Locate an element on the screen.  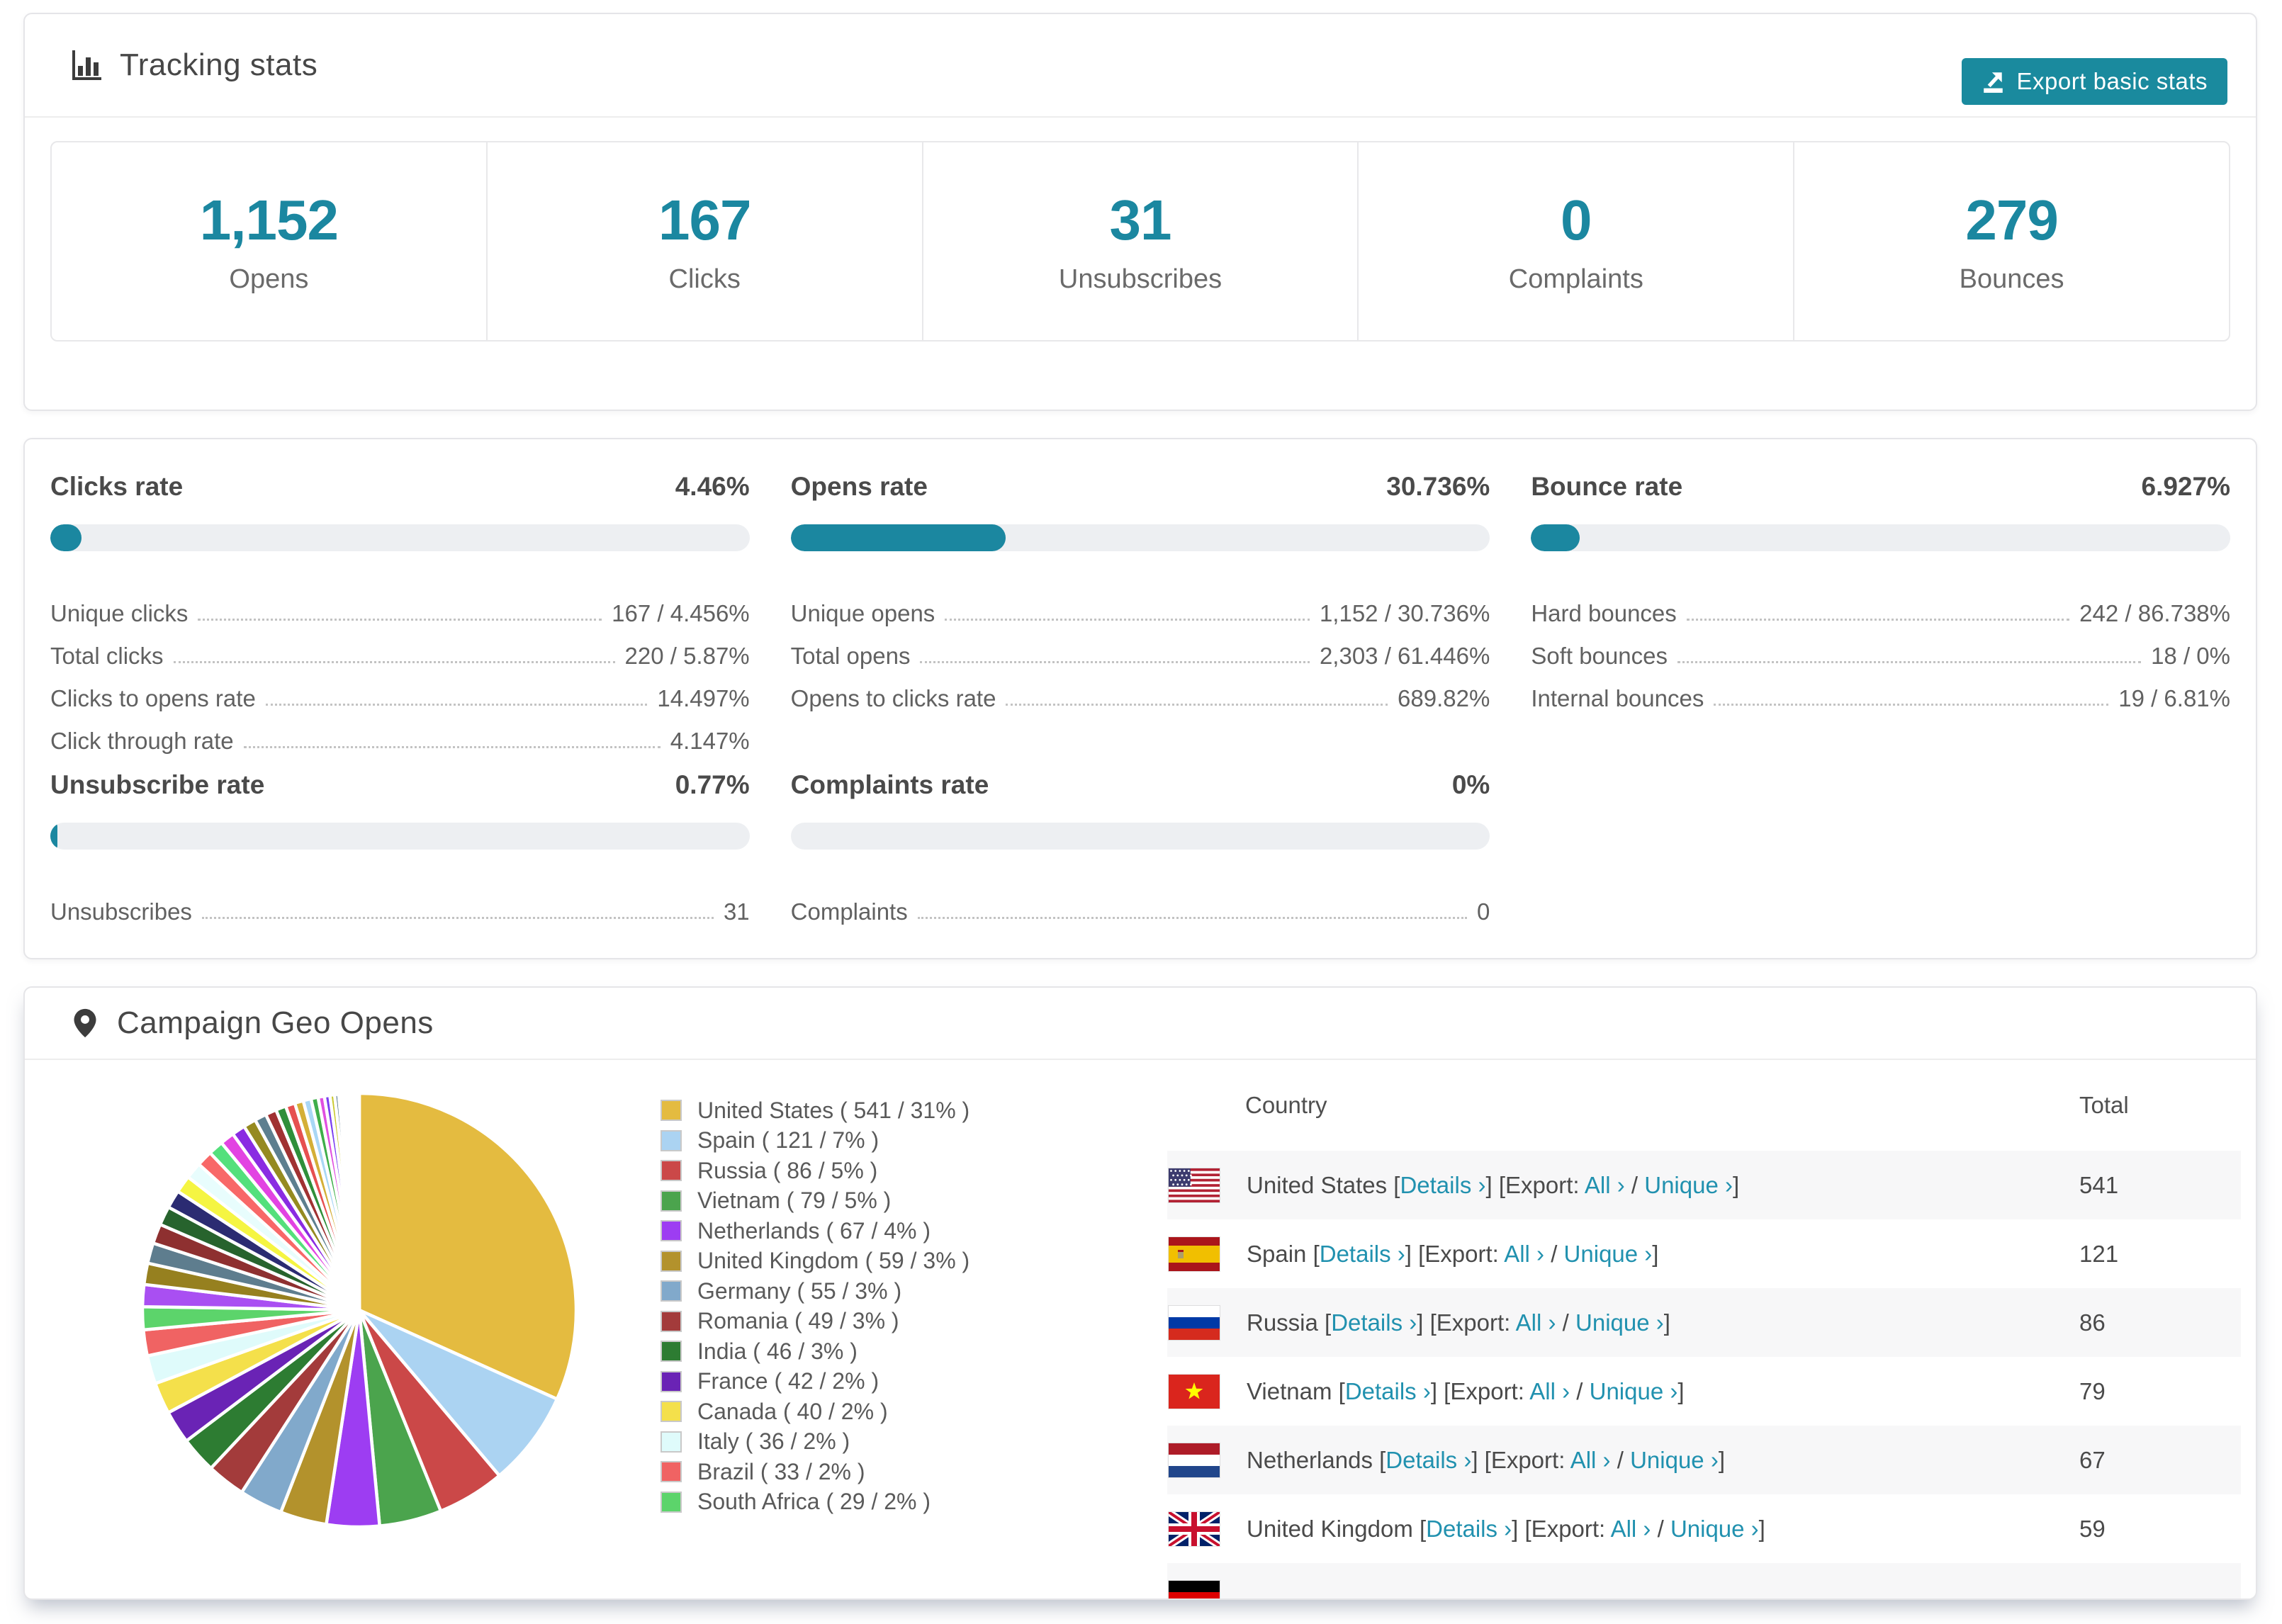
total-cell: 67 is located at coordinates (2092, 1460).